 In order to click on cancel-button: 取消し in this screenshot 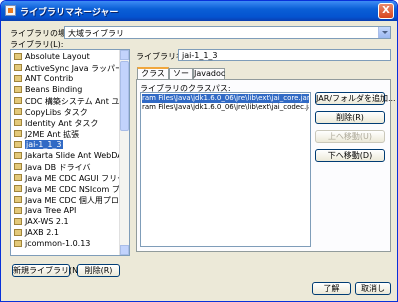, I will do `click(373, 288)`.